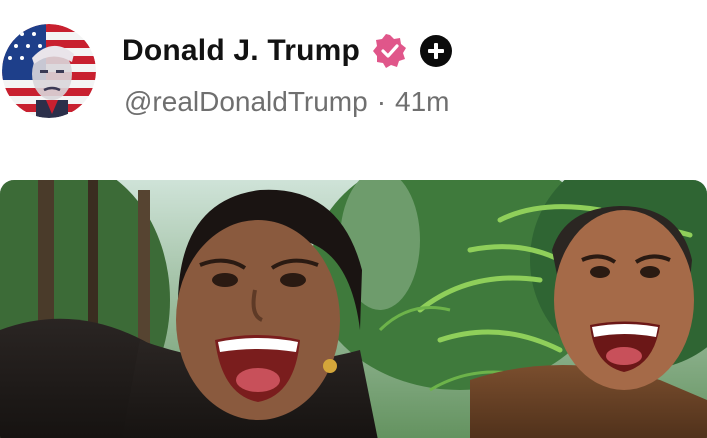 The width and height of the screenshot is (707, 438). What do you see at coordinates (390, 51) in the screenshot?
I see `verified-badge-icon` at bounding box center [390, 51].